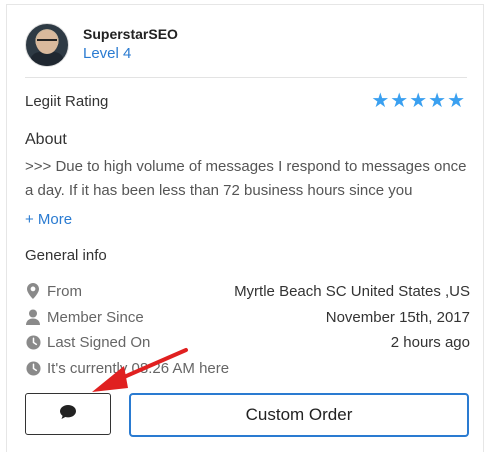 This screenshot has width=487, height=452. Describe the element at coordinates (247, 317) in the screenshot. I see `info-row-member-since: Member Since November 15th, 2017` at that location.